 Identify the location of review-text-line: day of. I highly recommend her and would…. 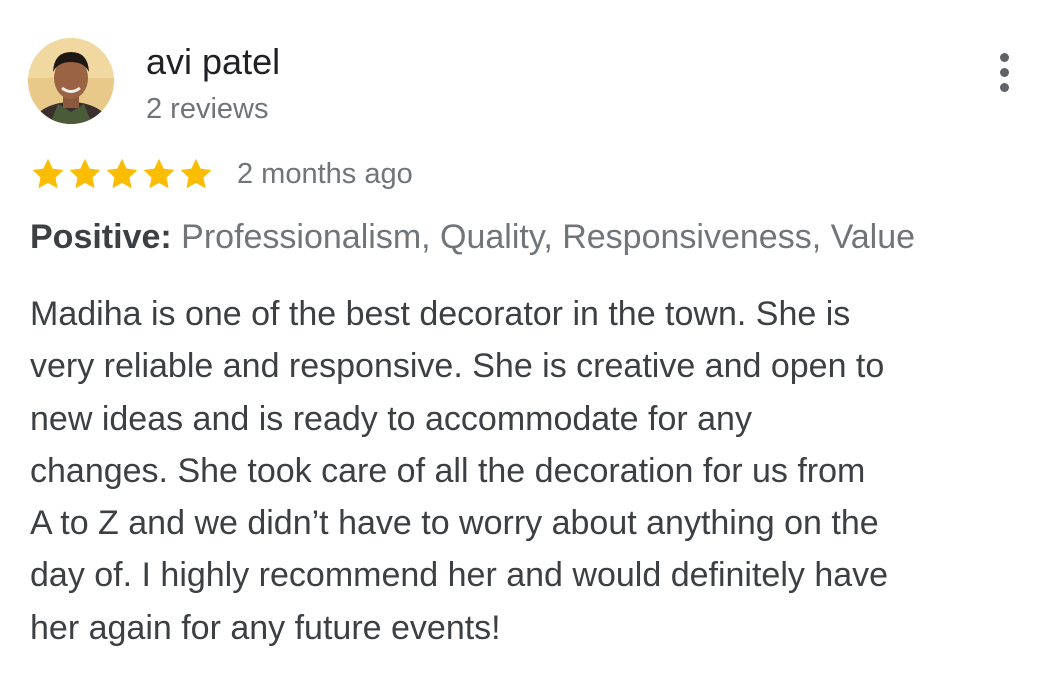
(459, 575).